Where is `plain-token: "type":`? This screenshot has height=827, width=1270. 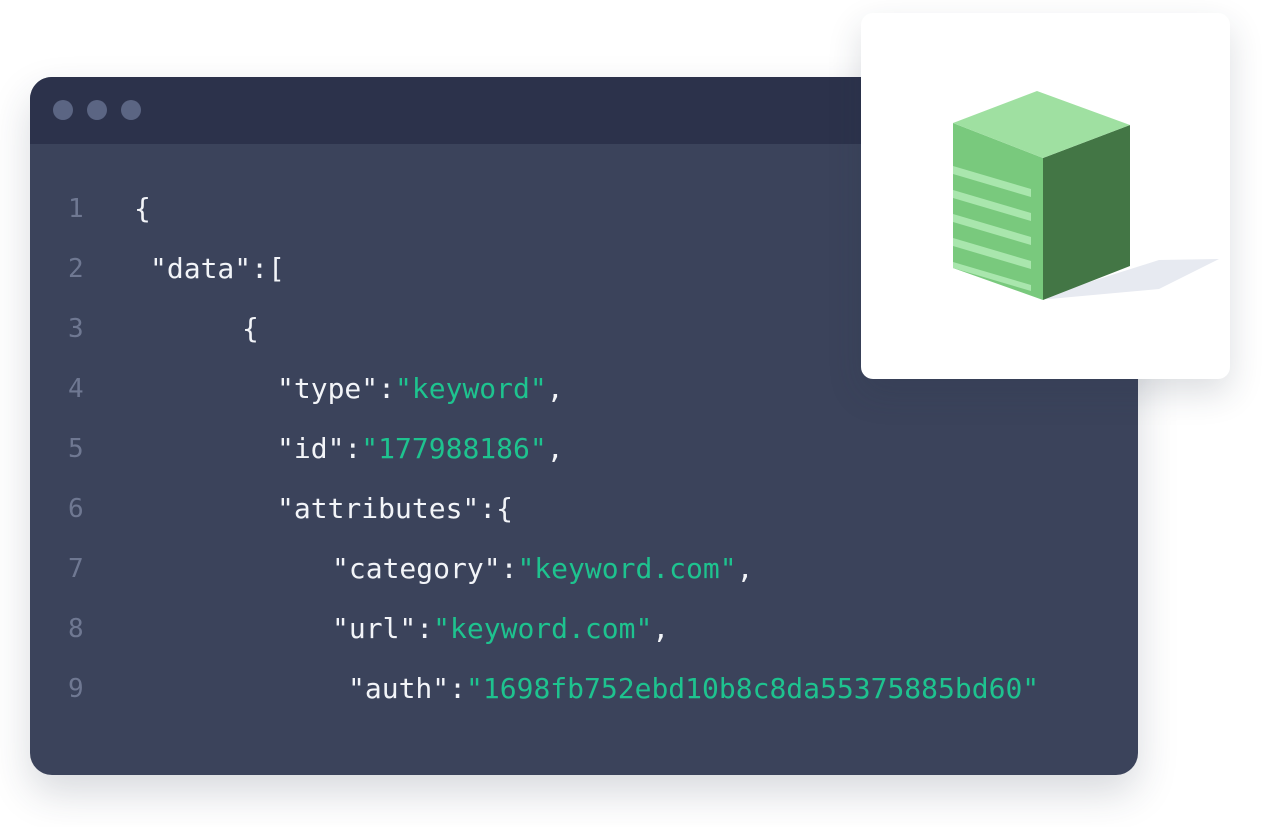
plain-token: "type": is located at coordinates (336, 388).